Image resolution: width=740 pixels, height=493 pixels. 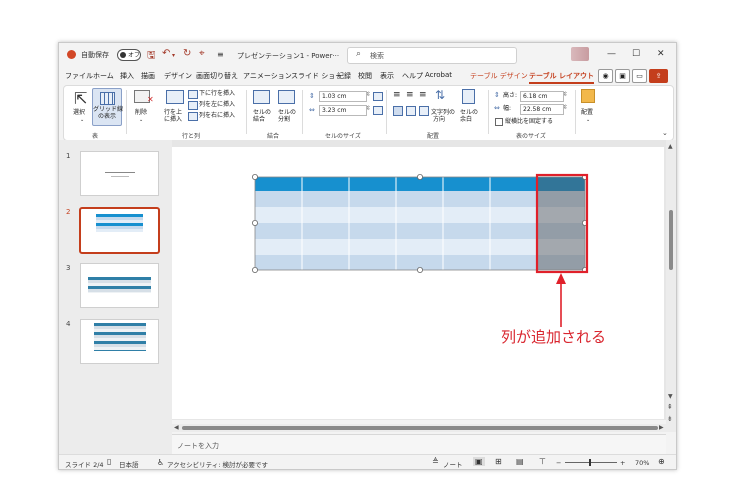 What do you see at coordinates (79, 76) in the screenshot?
I see `tab-file: ファイル` at bounding box center [79, 76].